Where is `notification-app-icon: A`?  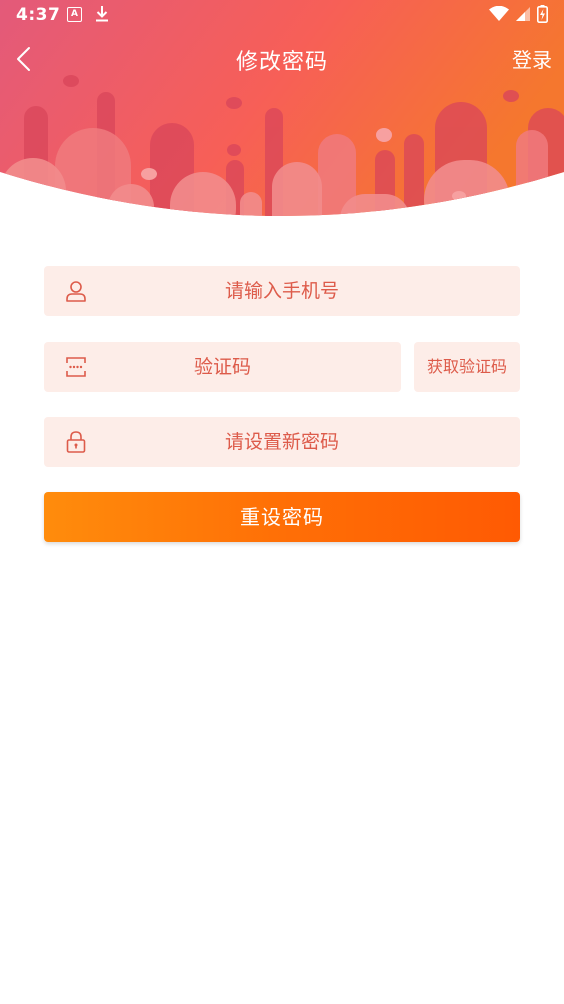 notification-app-icon: A is located at coordinates (74, 14).